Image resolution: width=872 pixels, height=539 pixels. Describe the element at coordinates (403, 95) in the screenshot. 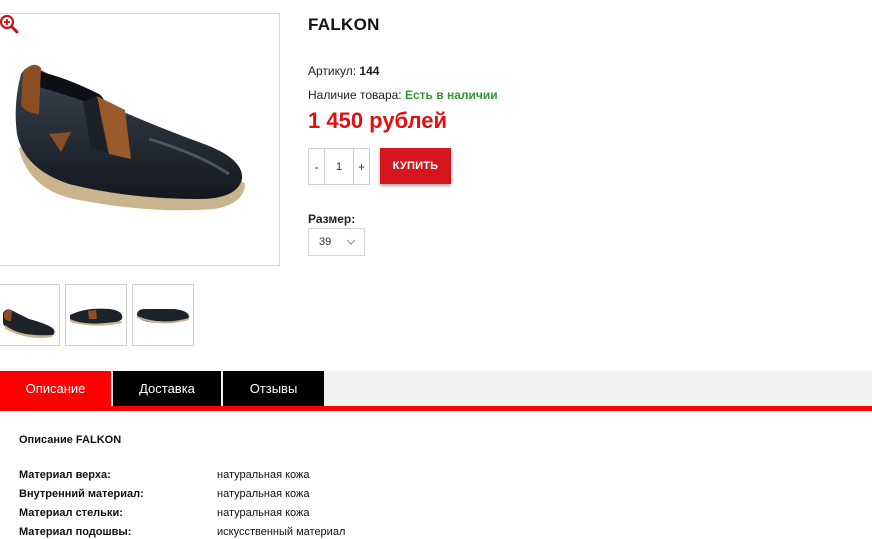

I see `stock-line: Наличие товара: Есть в наличии` at that location.